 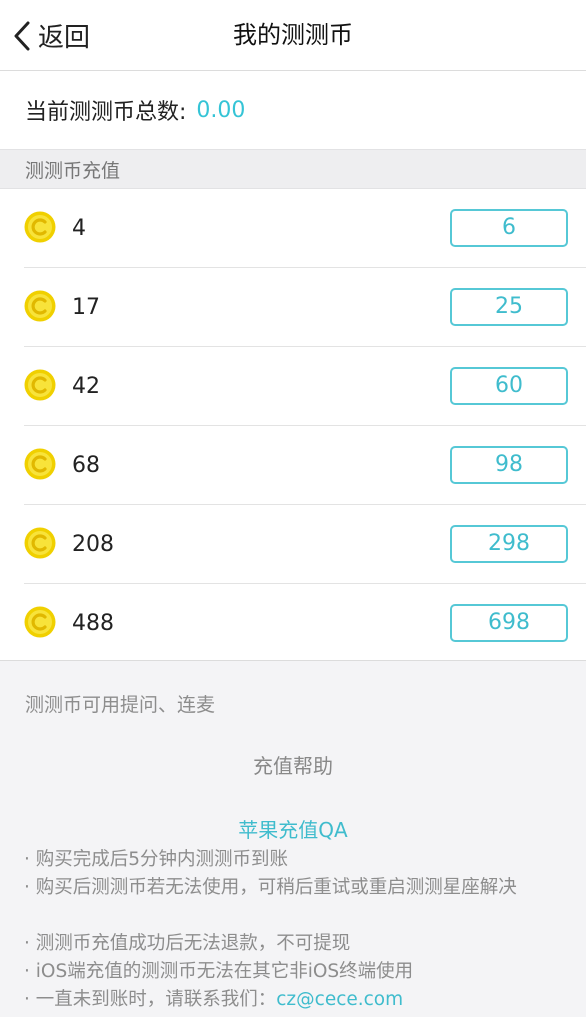 I want to click on price-button: 25, so click(x=509, y=307).